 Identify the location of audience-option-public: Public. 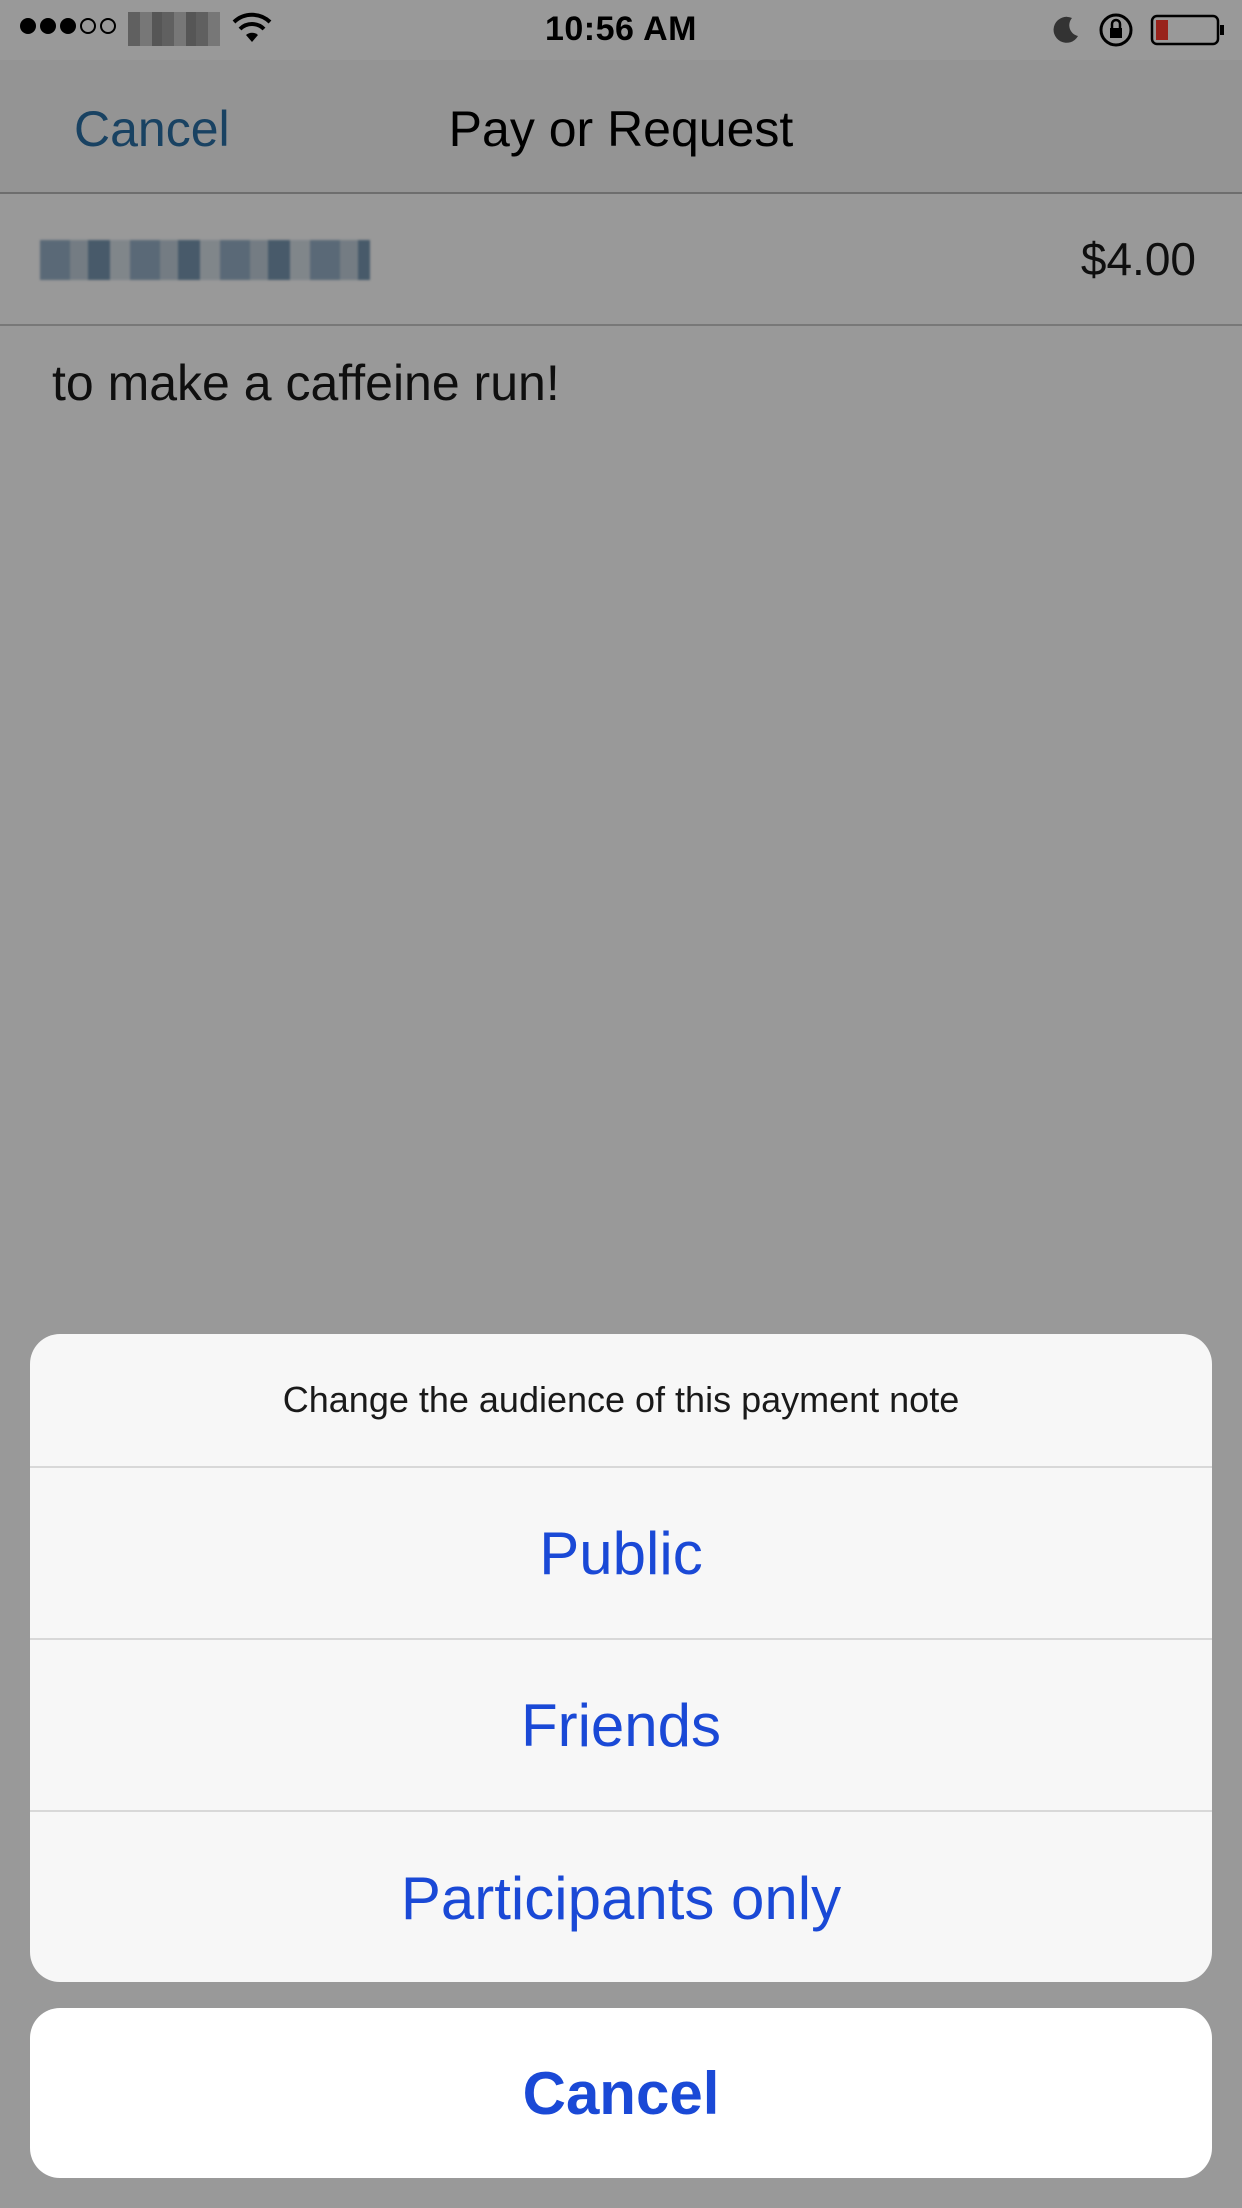
(621, 1554).